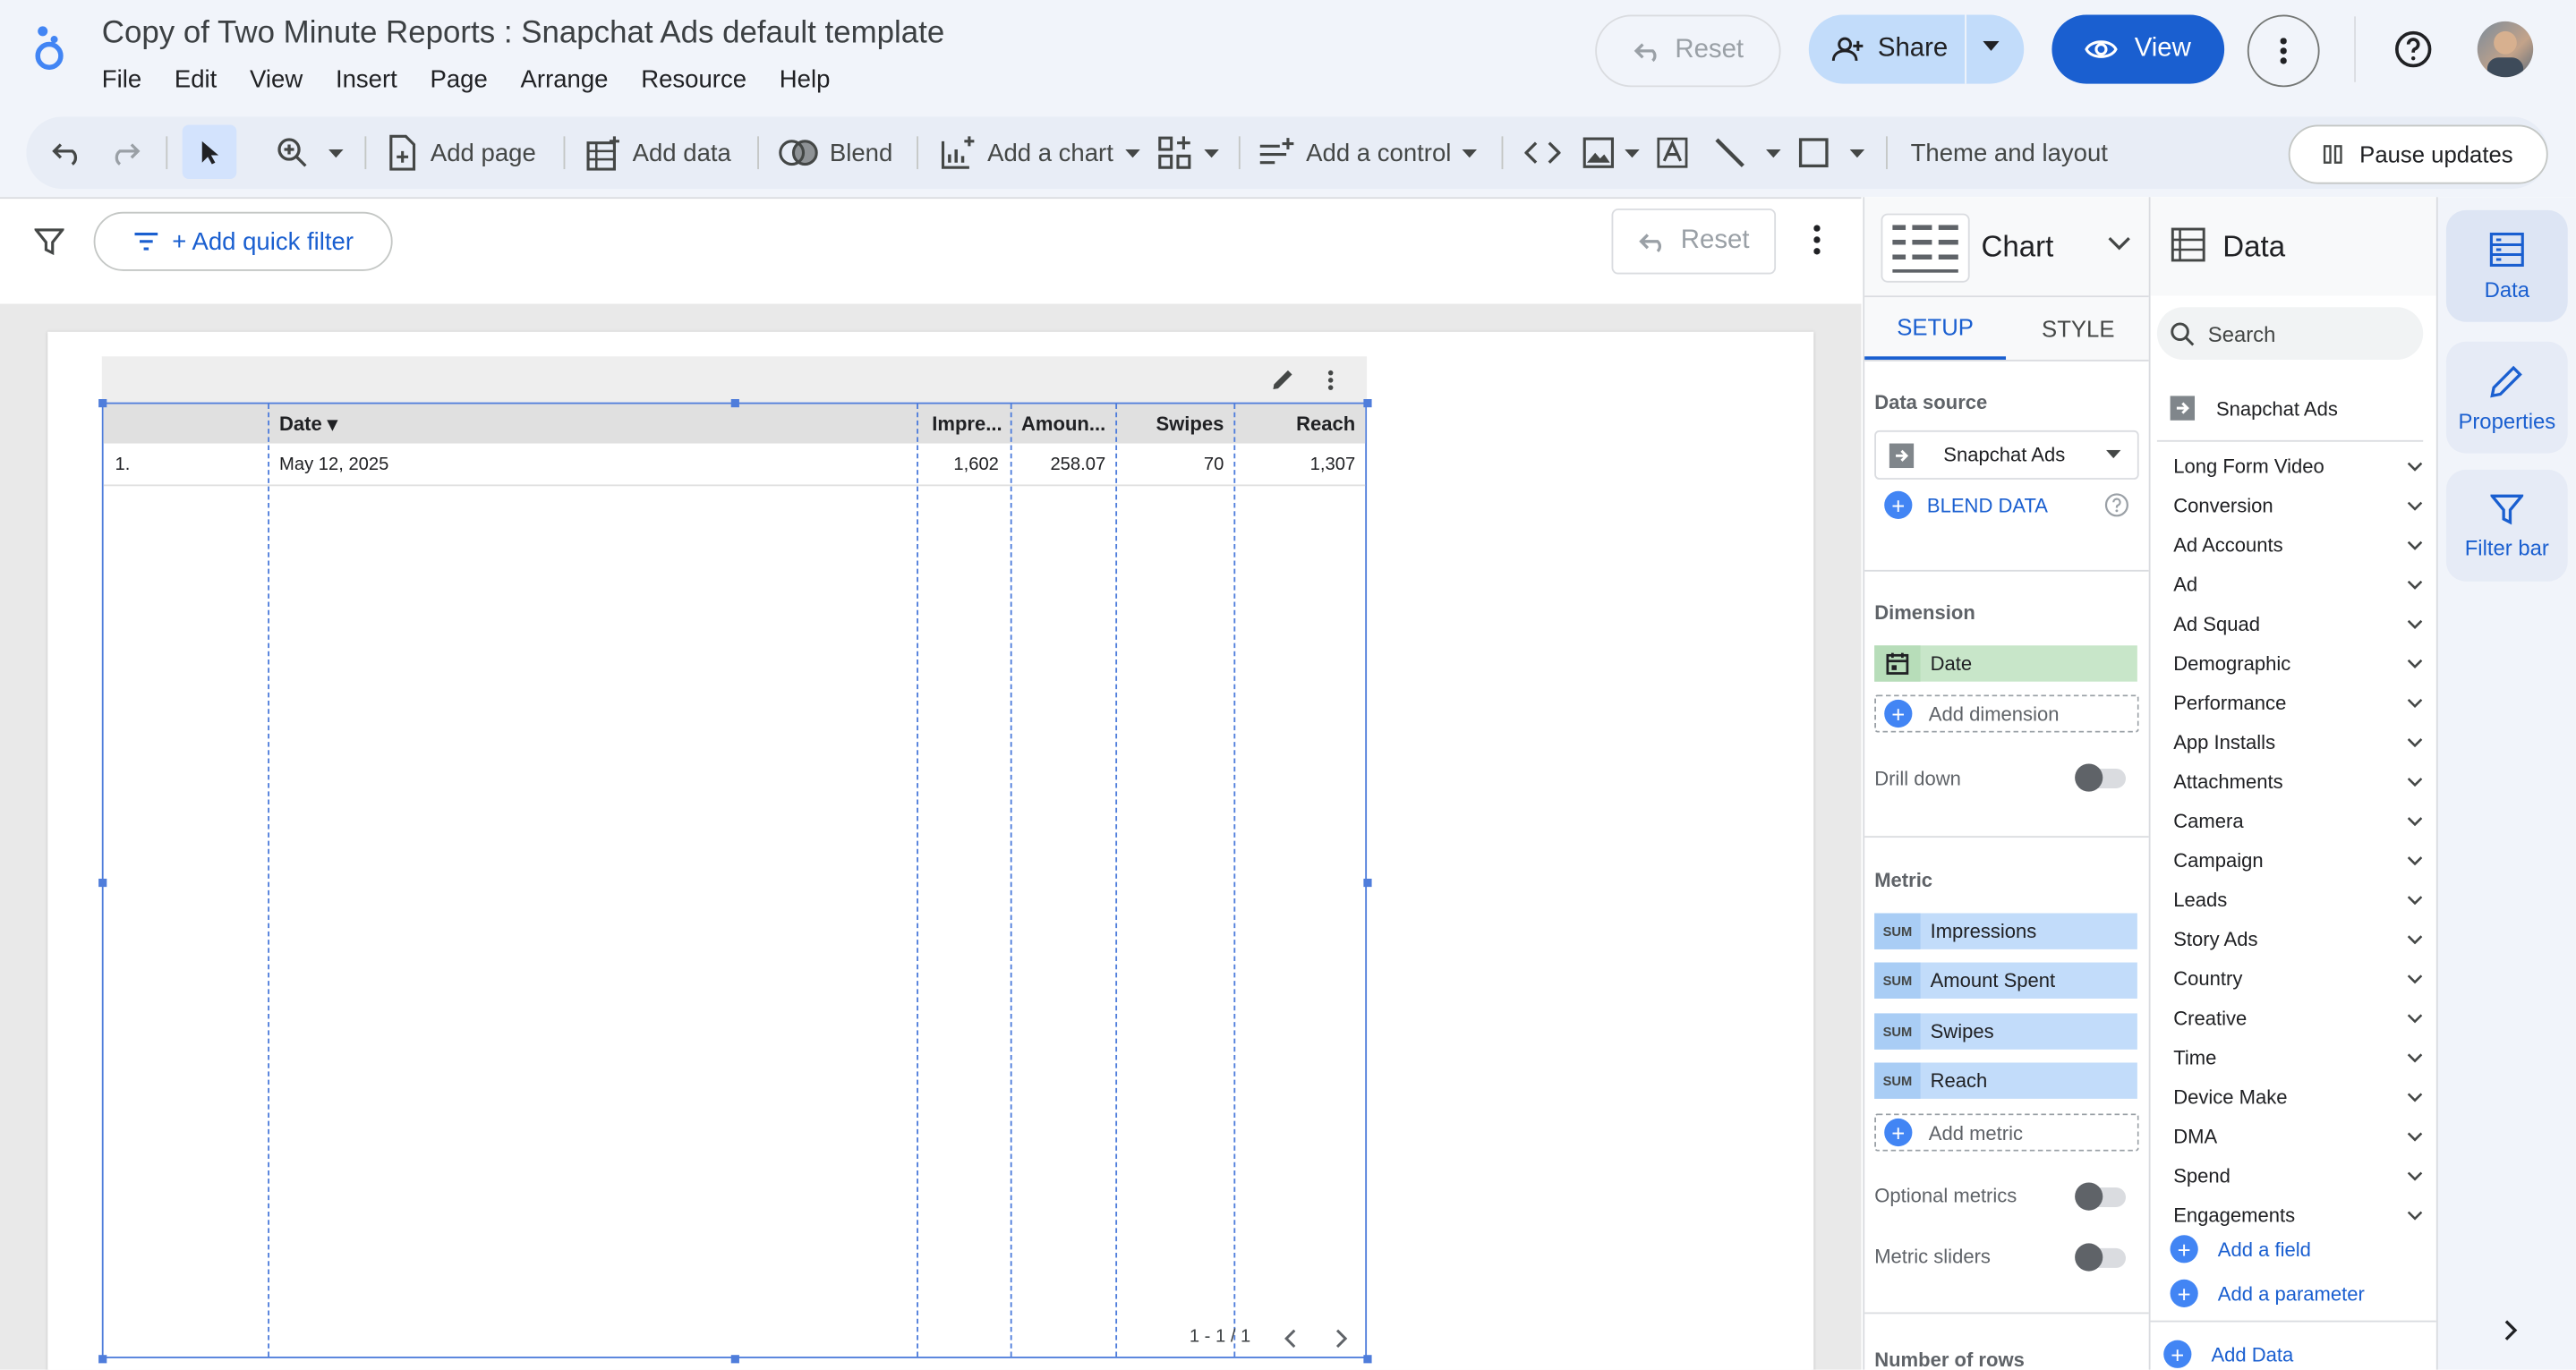 Image resolution: width=2576 pixels, height=1370 pixels. Describe the element at coordinates (2506, 397) in the screenshot. I see `rail-properties-button: Properties` at that location.